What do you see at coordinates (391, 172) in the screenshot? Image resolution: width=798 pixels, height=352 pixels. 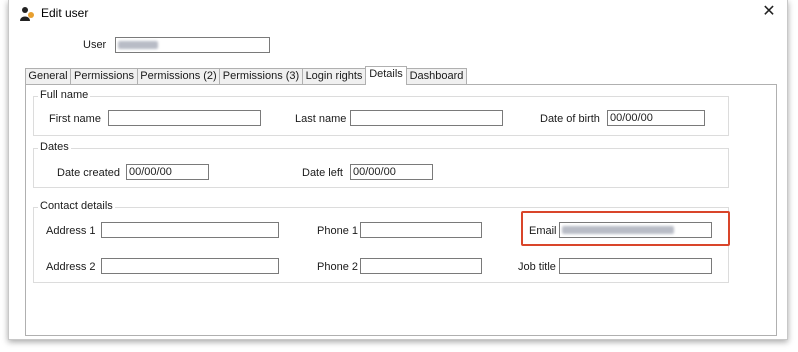 I see `date-left-field` at bounding box center [391, 172].